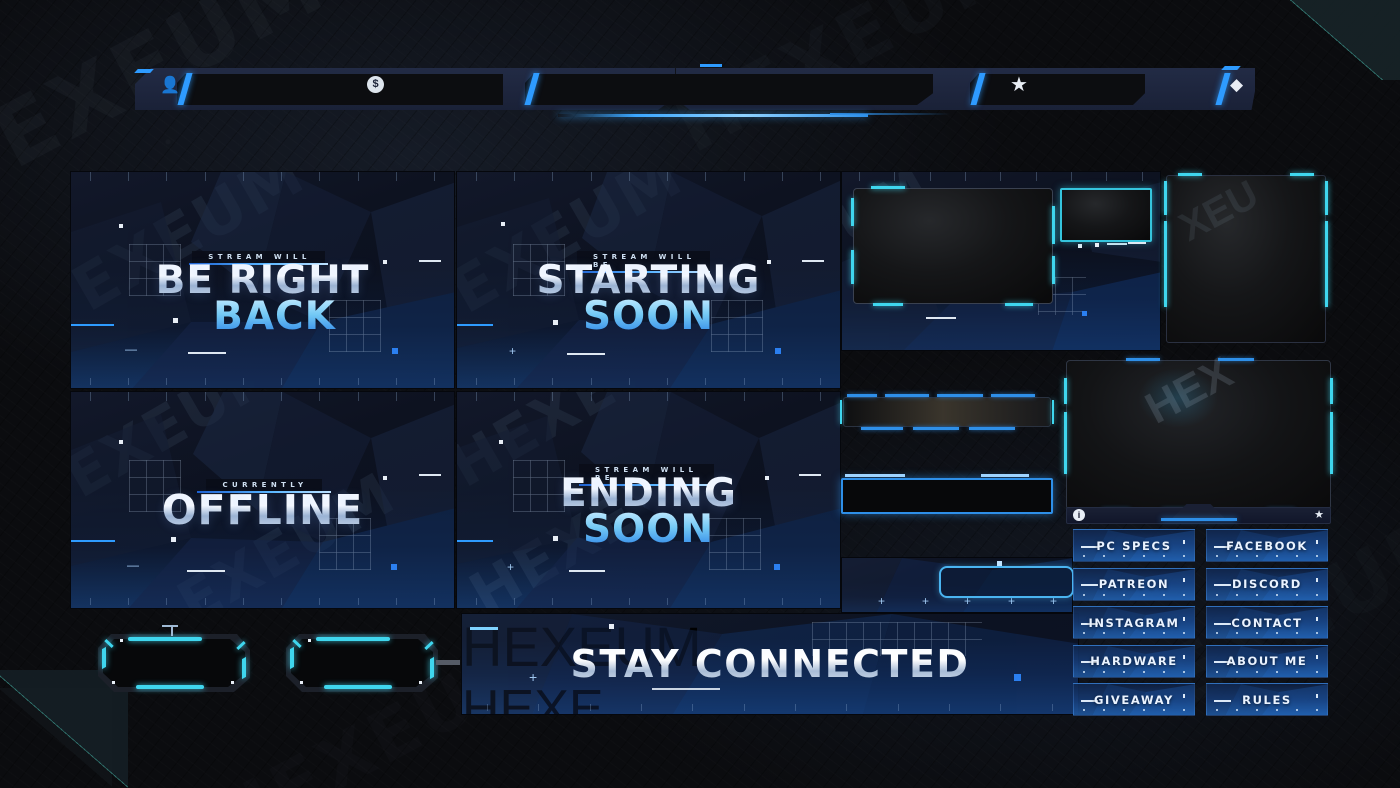 The image size is (1400, 788). What do you see at coordinates (947, 494) in the screenshot?
I see `chat-bar-overlay` at bounding box center [947, 494].